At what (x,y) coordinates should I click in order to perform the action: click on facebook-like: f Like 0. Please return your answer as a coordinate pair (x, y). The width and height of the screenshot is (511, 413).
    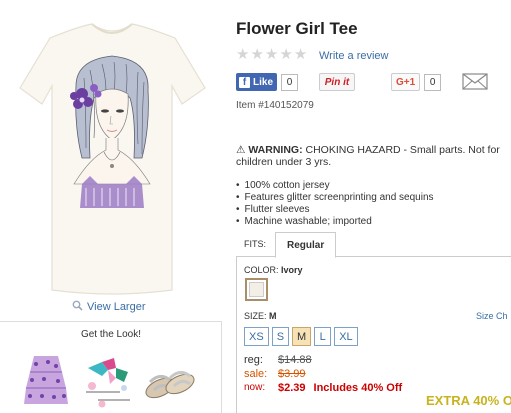
    Looking at the image, I should click on (267, 82).